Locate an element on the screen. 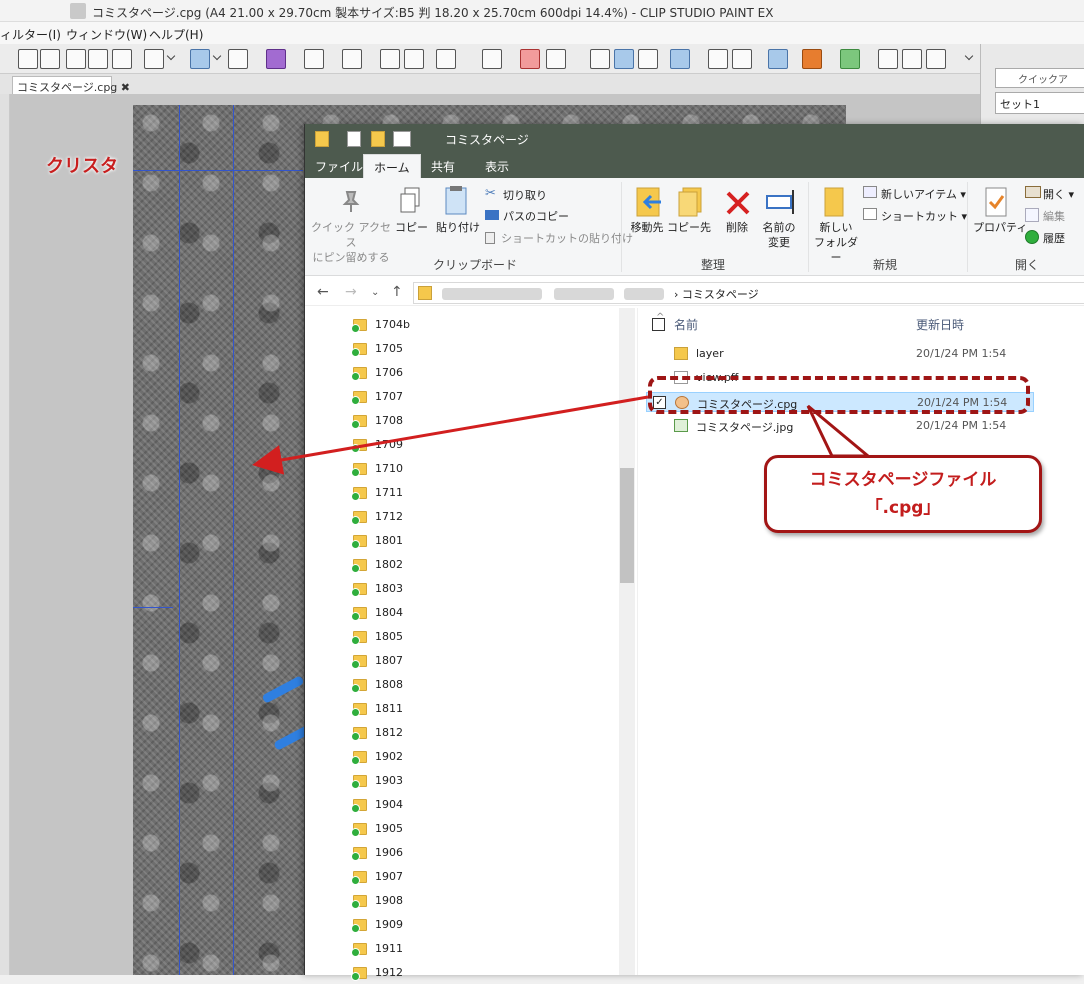  callout-text-1: コミスタページファイル is located at coordinates (903, 480).